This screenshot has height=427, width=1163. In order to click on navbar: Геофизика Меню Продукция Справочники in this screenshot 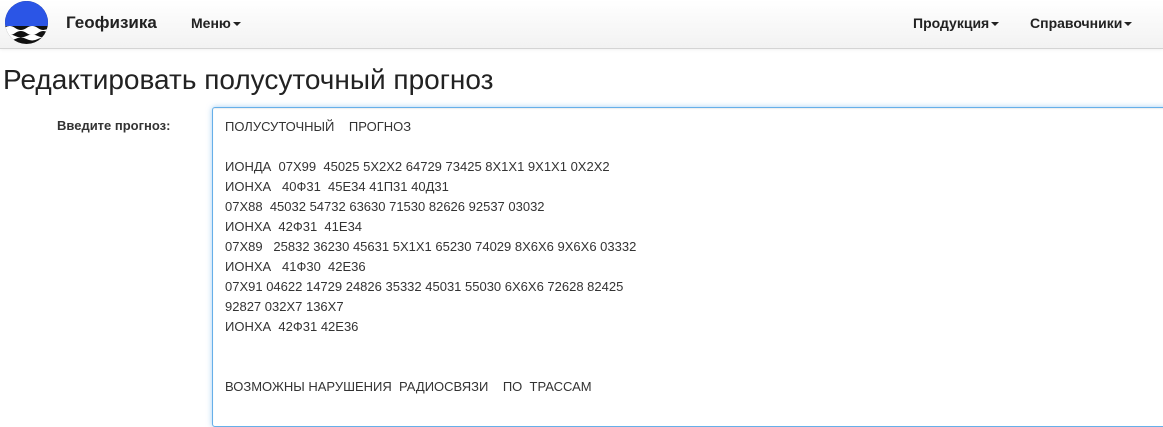, I will do `click(581, 24)`.